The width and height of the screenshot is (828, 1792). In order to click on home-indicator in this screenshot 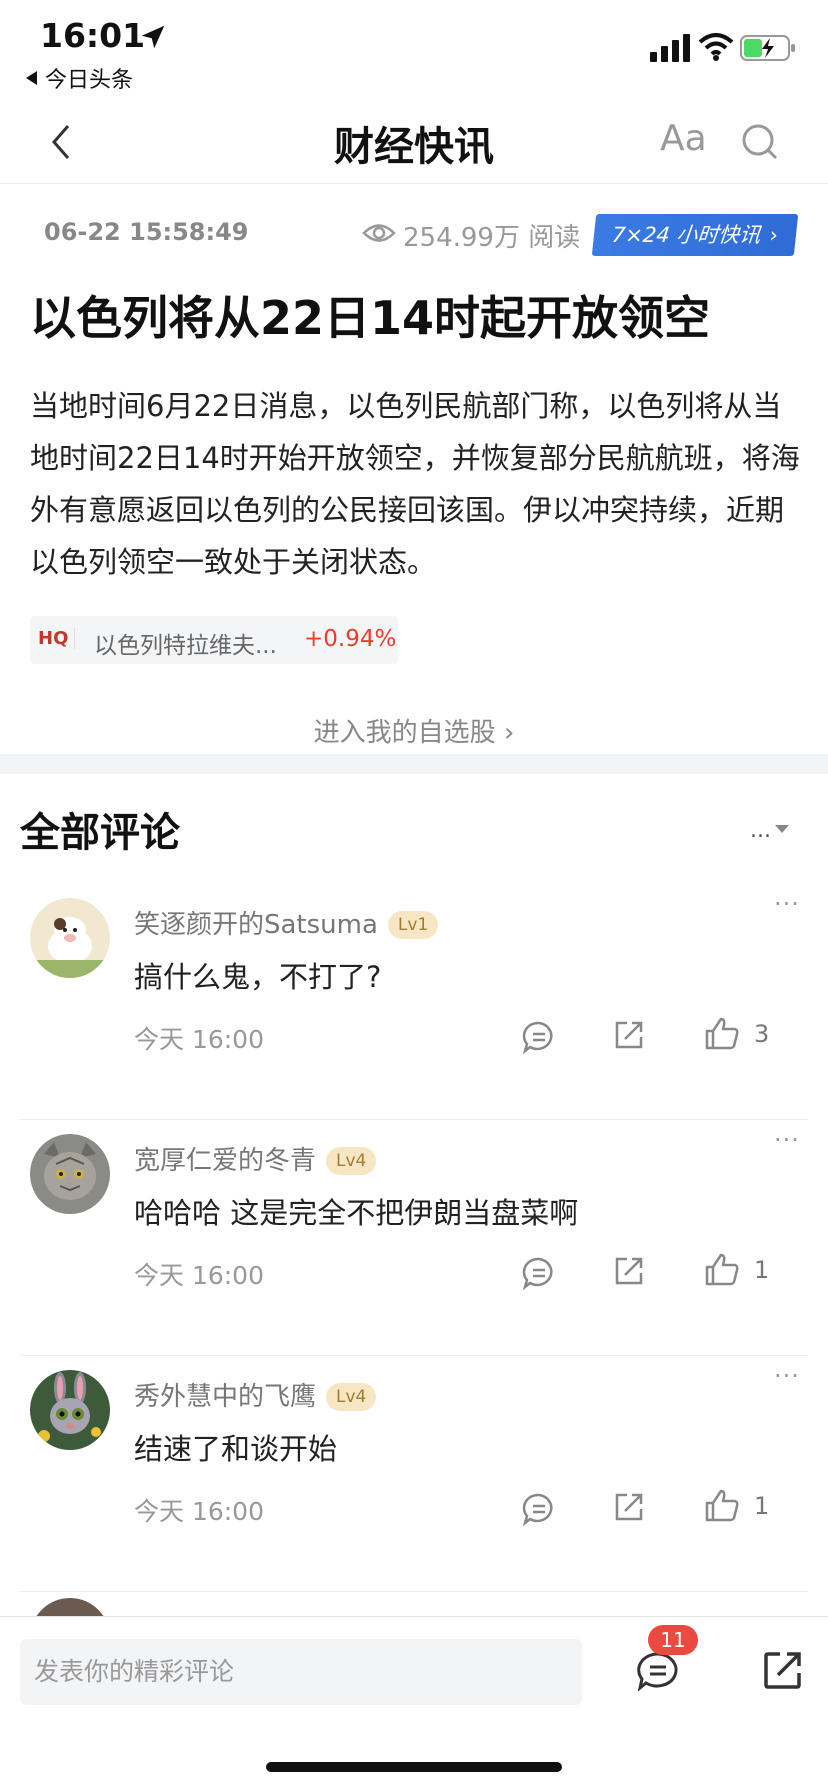, I will do `click(414, 1767)`.